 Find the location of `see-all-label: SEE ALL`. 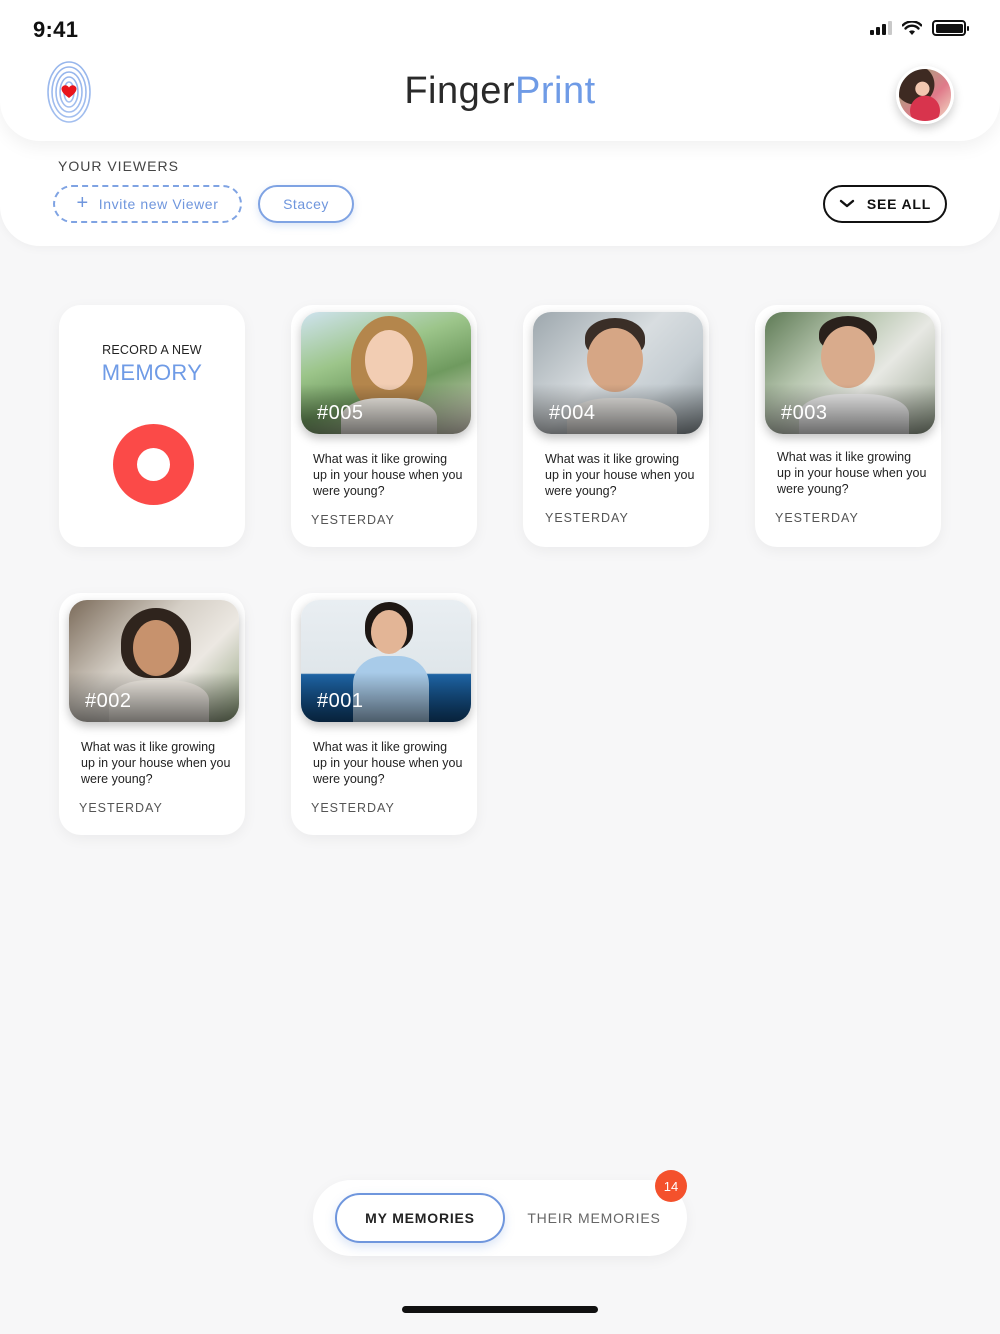

see-all-label: SEE ALL is located at coordinates (899, 204).